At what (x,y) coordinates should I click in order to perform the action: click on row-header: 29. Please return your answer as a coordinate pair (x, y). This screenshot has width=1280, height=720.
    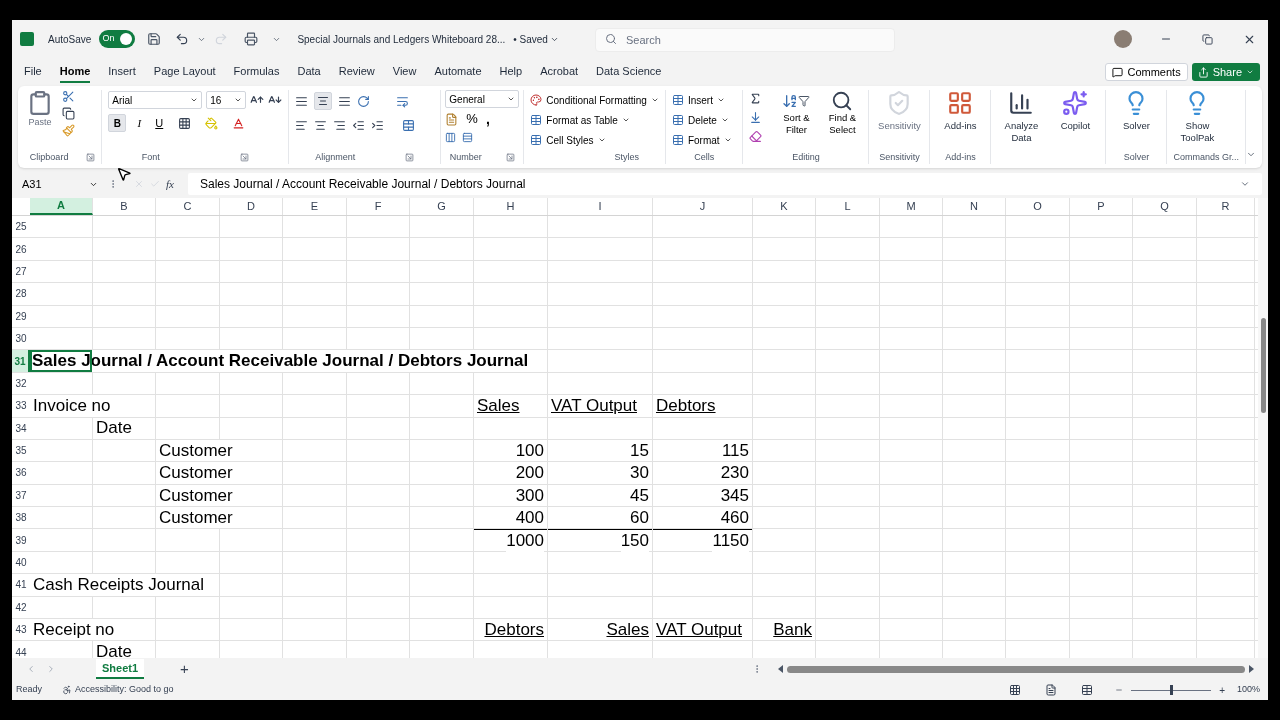
    Looking at the image, I should click on (21, 316).